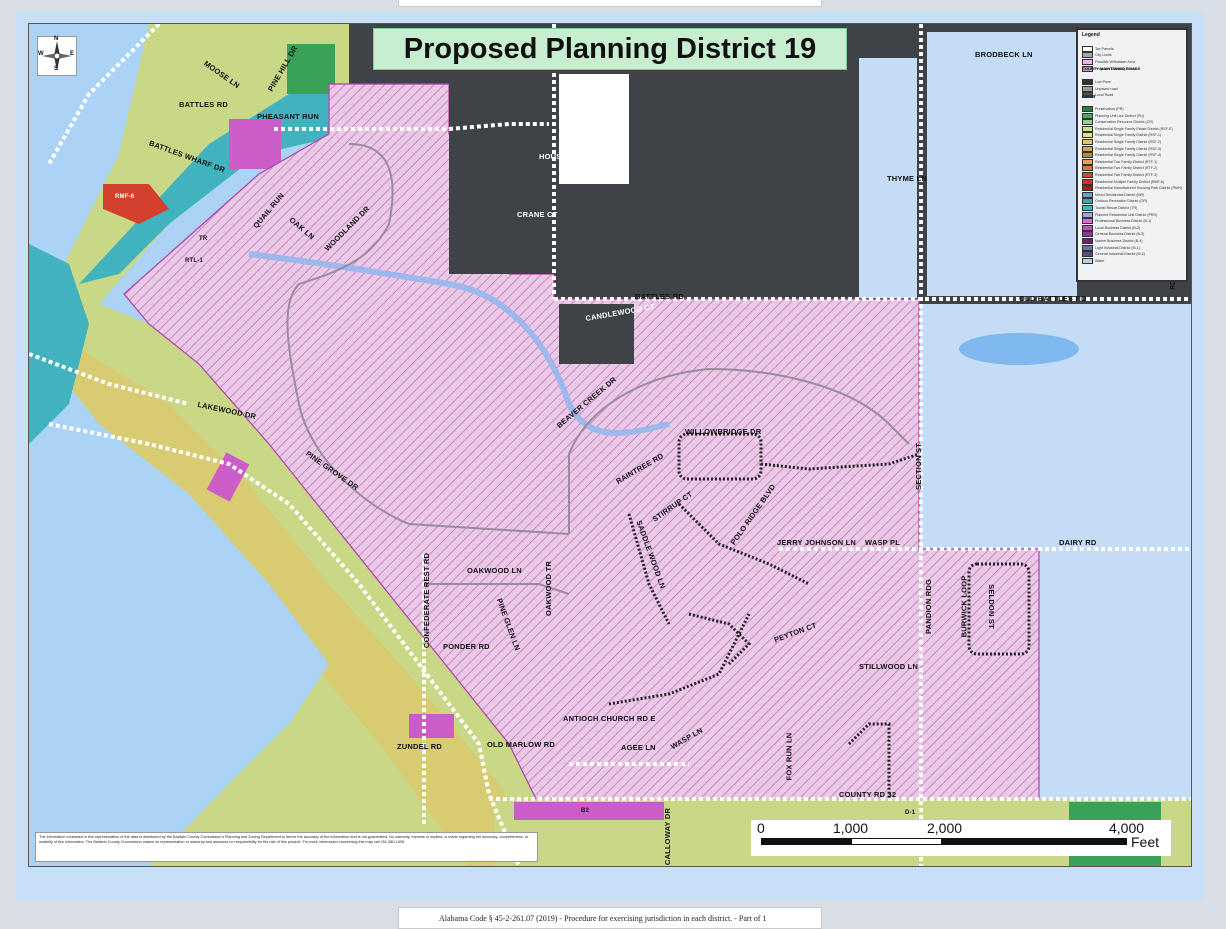 The image size is (1226, 929). I want to click on legend-item: Residential Two Family District (RTF-1), so click(1119, 159).